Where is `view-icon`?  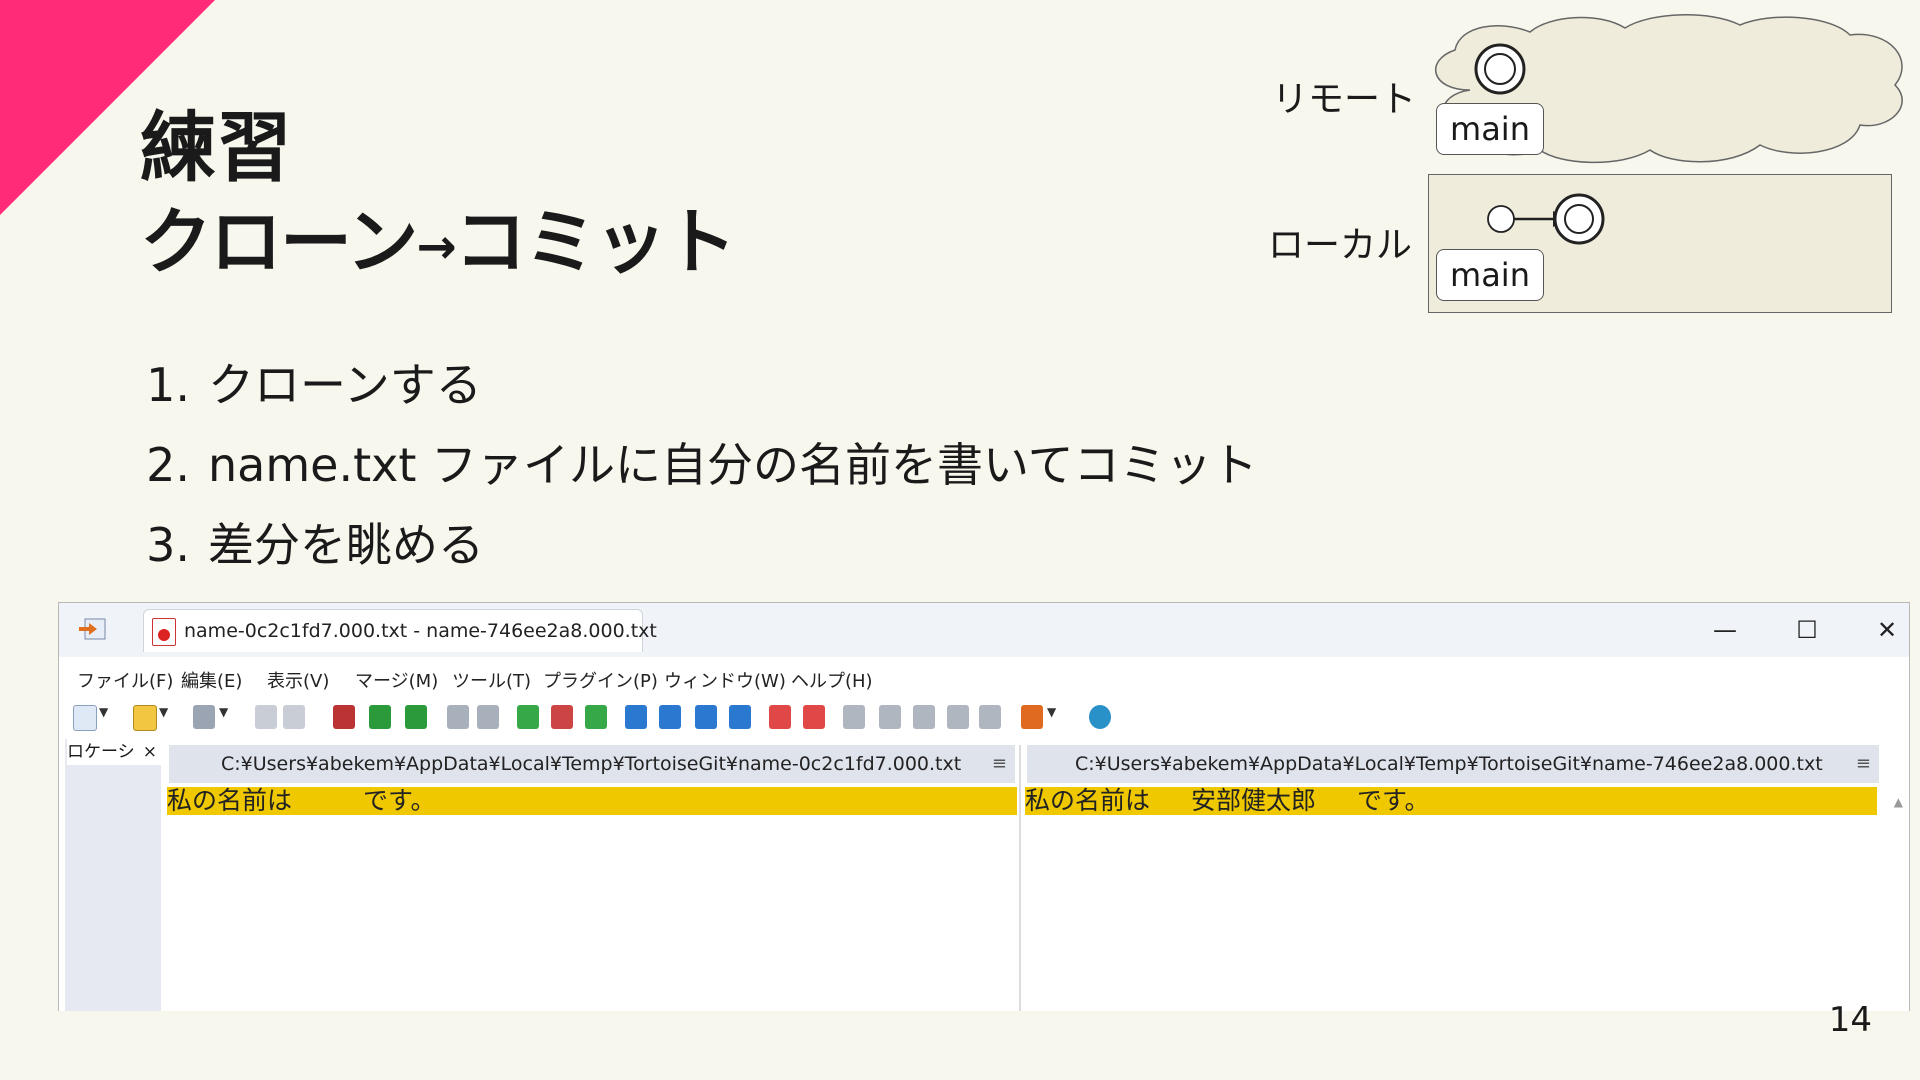
view-icon is located at coordinates (344, 717).